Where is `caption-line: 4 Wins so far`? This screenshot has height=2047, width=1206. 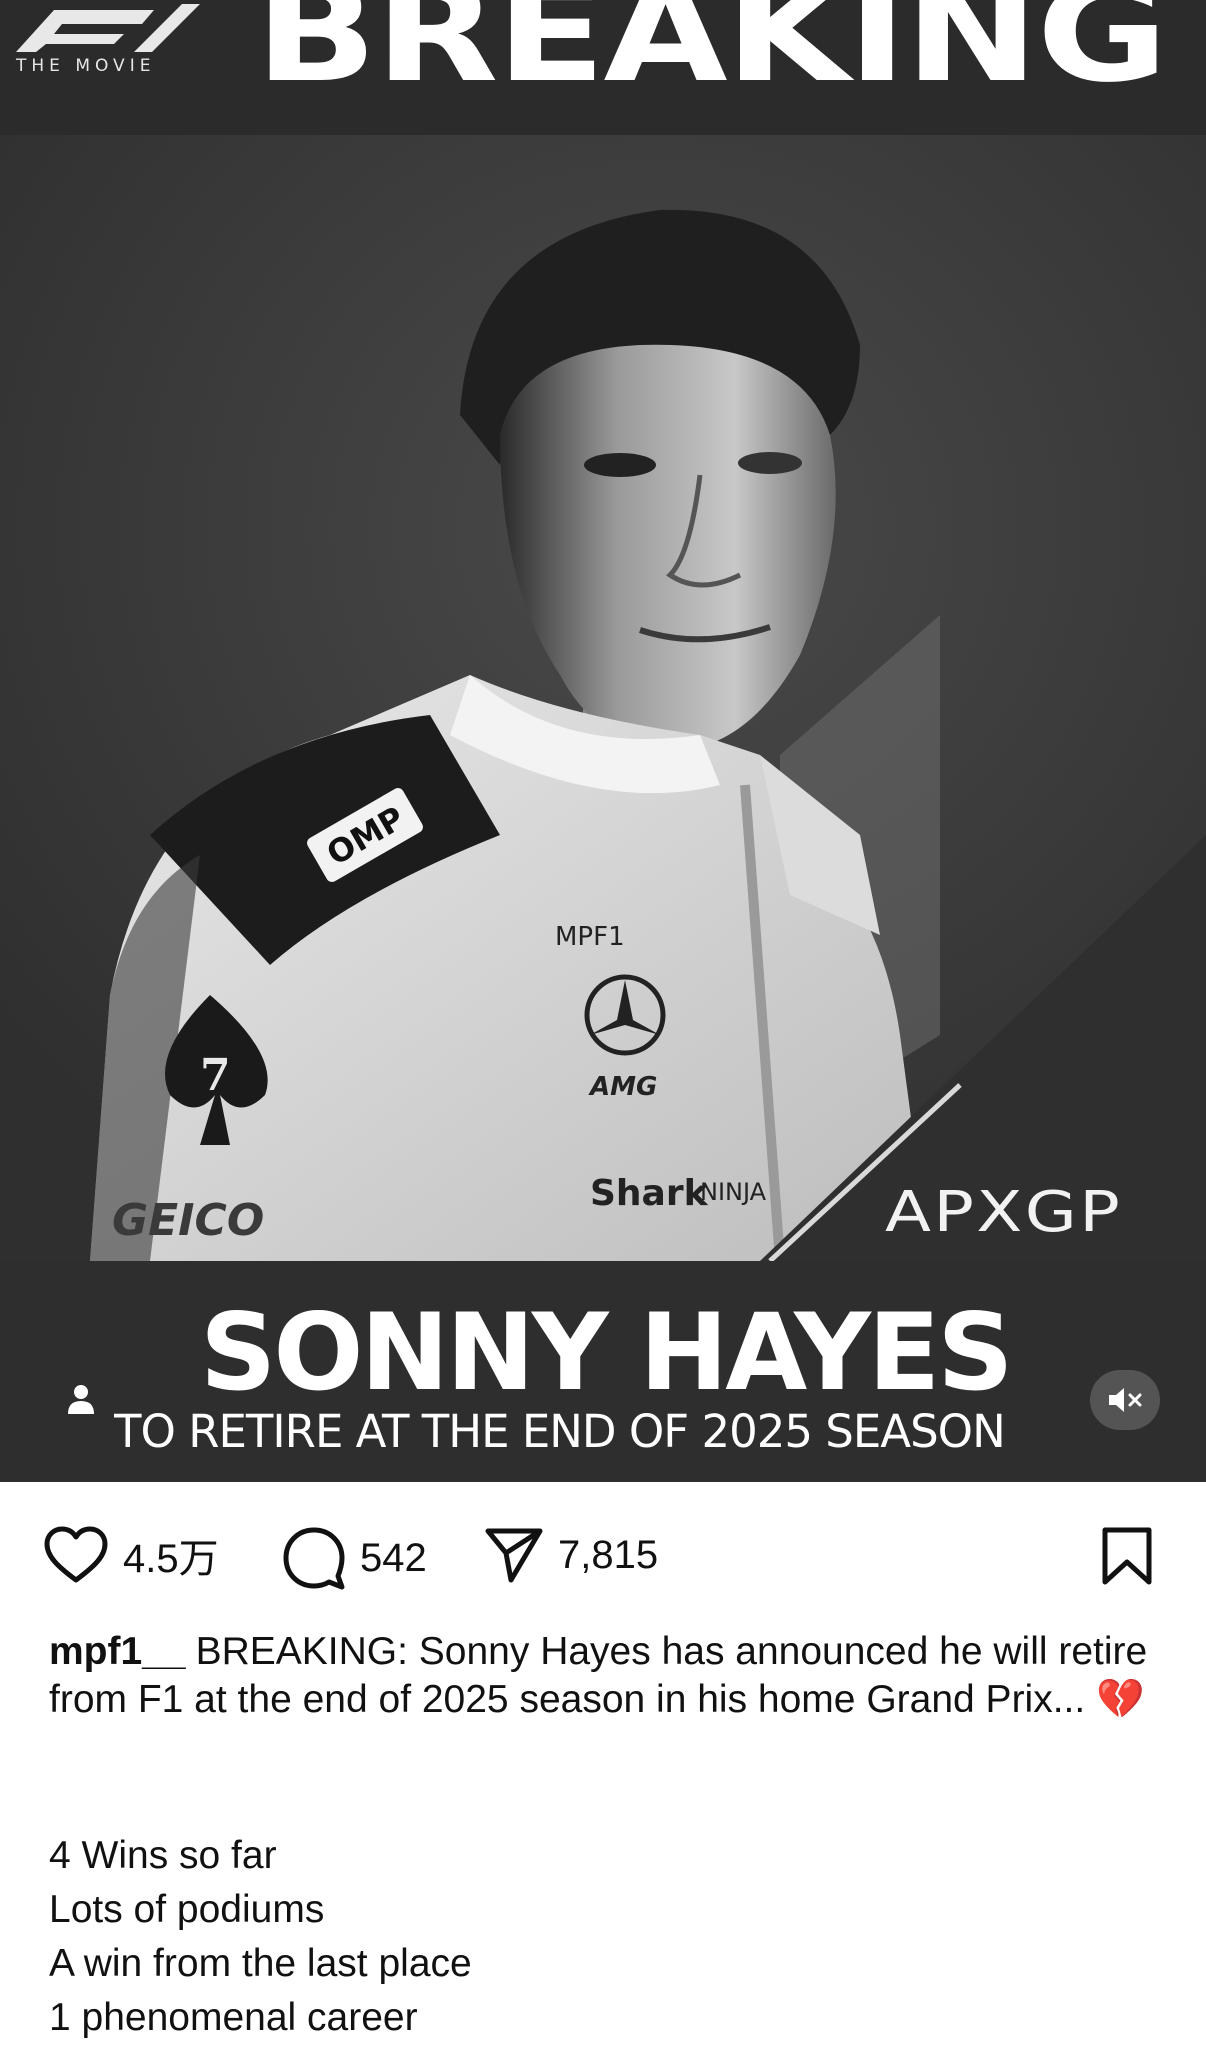
caption-line: 4 Wins so far is located at coordinates (163, 1855).